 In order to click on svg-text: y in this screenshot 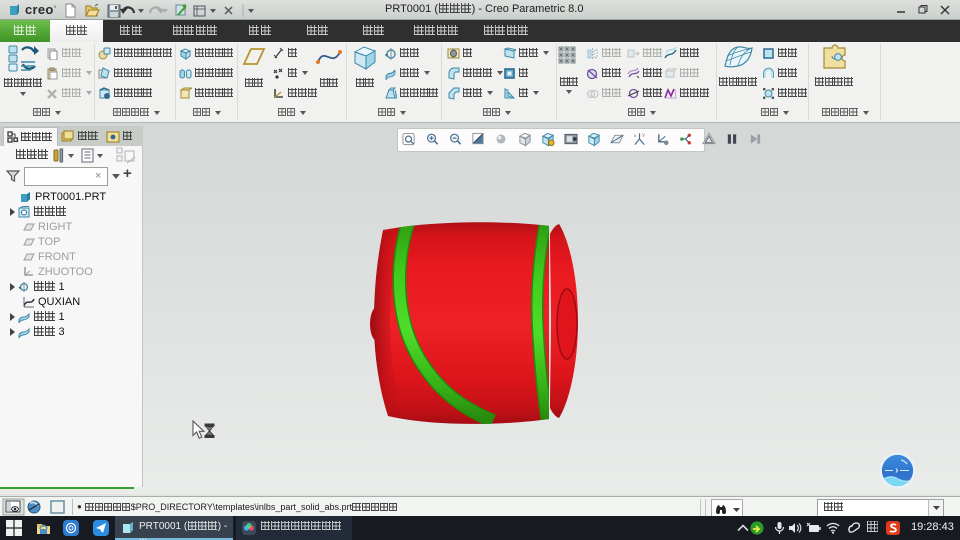, I will do `click(643, 134)`.